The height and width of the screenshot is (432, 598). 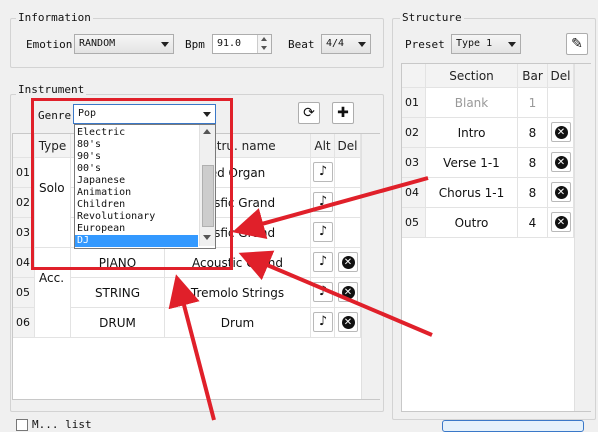 I want to click on footer-checkbox-label: M... list, so click(x=62, y=424).